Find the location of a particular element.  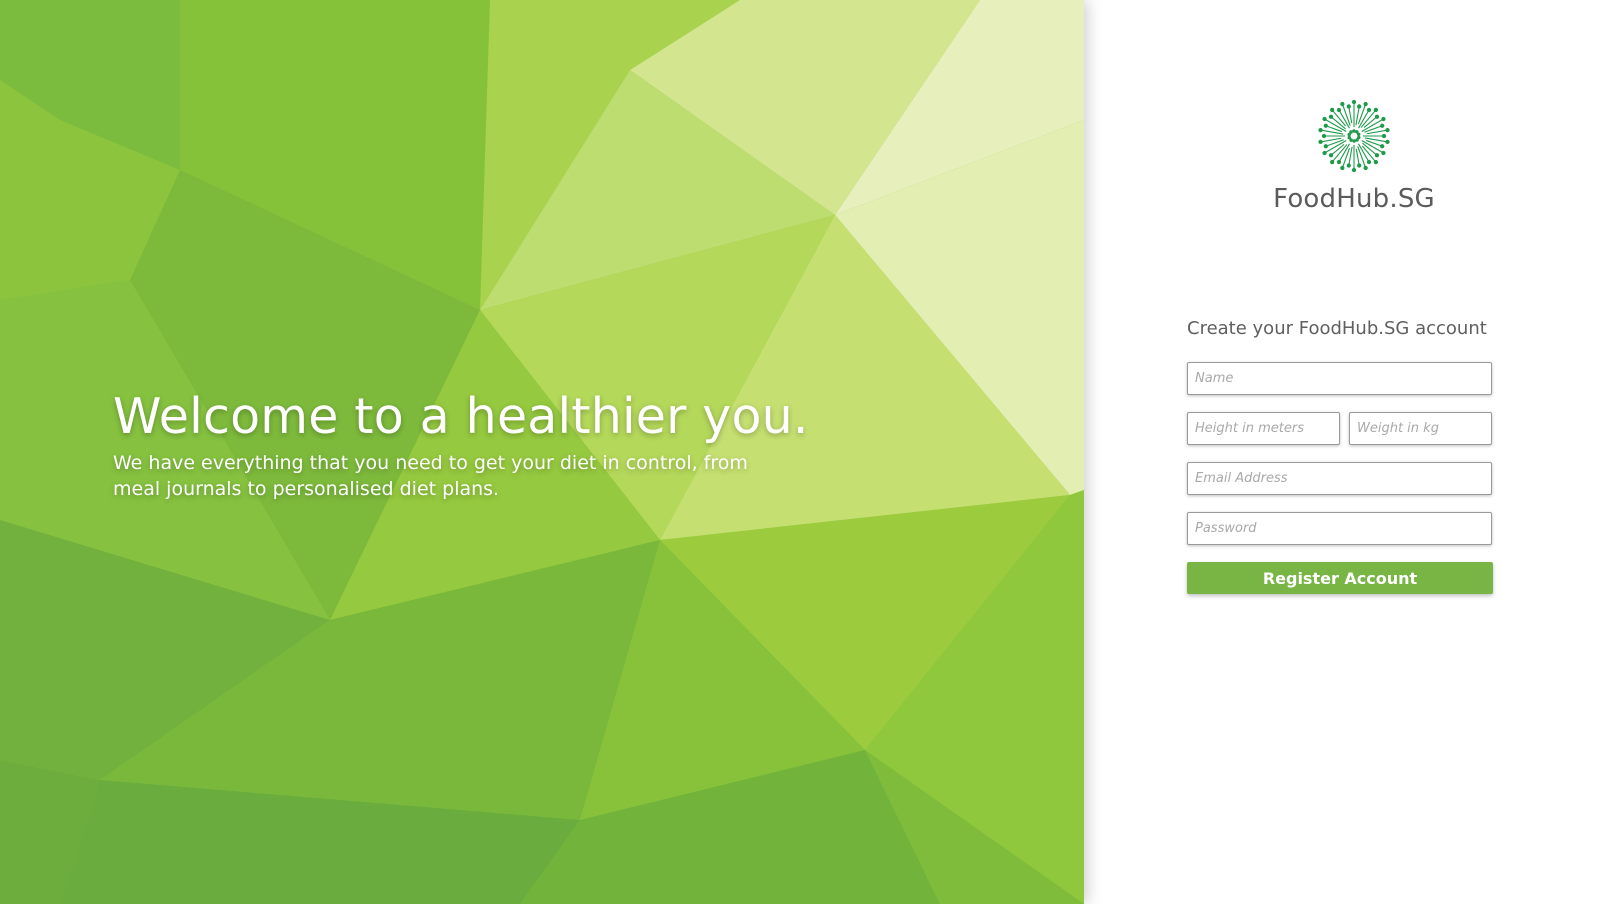

hero-headline: Welcome to a healthier you. is located at coordinates (461, 416).